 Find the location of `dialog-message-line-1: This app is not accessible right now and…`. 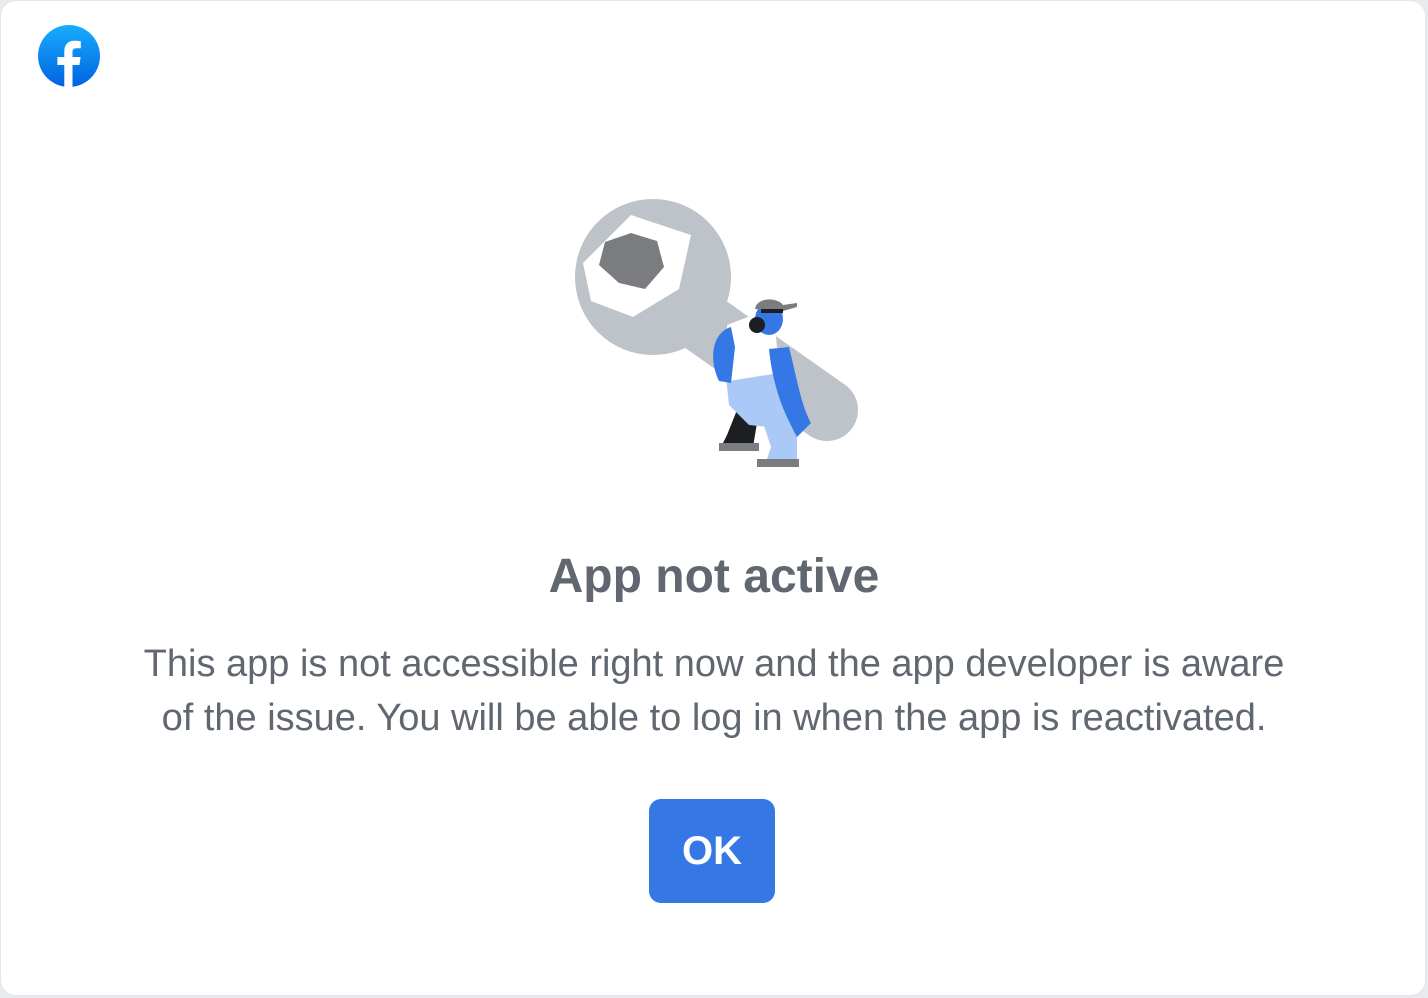

dialog-message-line-1: This app is not accessible right now and… is located at coordinates (714, 664).